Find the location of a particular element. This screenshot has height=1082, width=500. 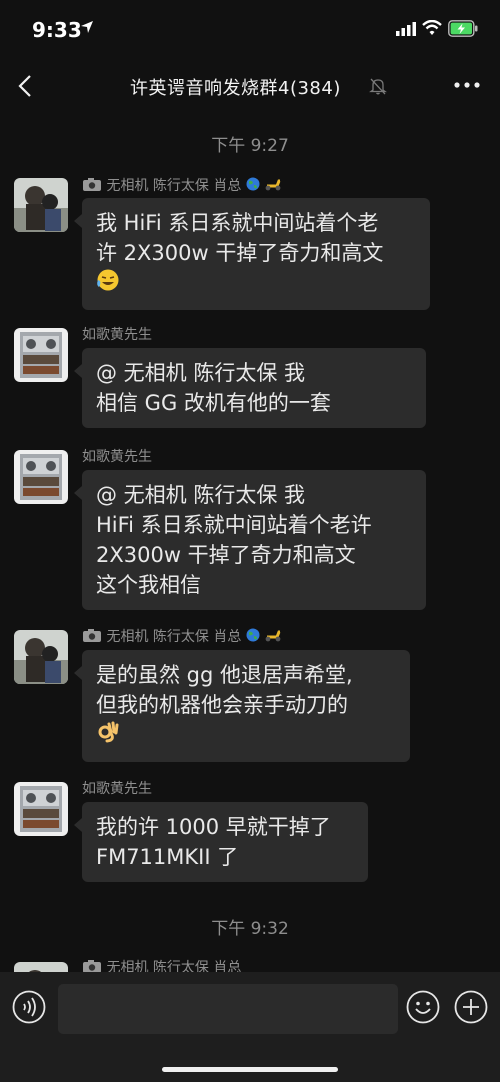

message-bubble: 是的虽然 gg 他退居声希堂, 但我的机器他会亲手动刀的 is located at coordinates (242, 706).